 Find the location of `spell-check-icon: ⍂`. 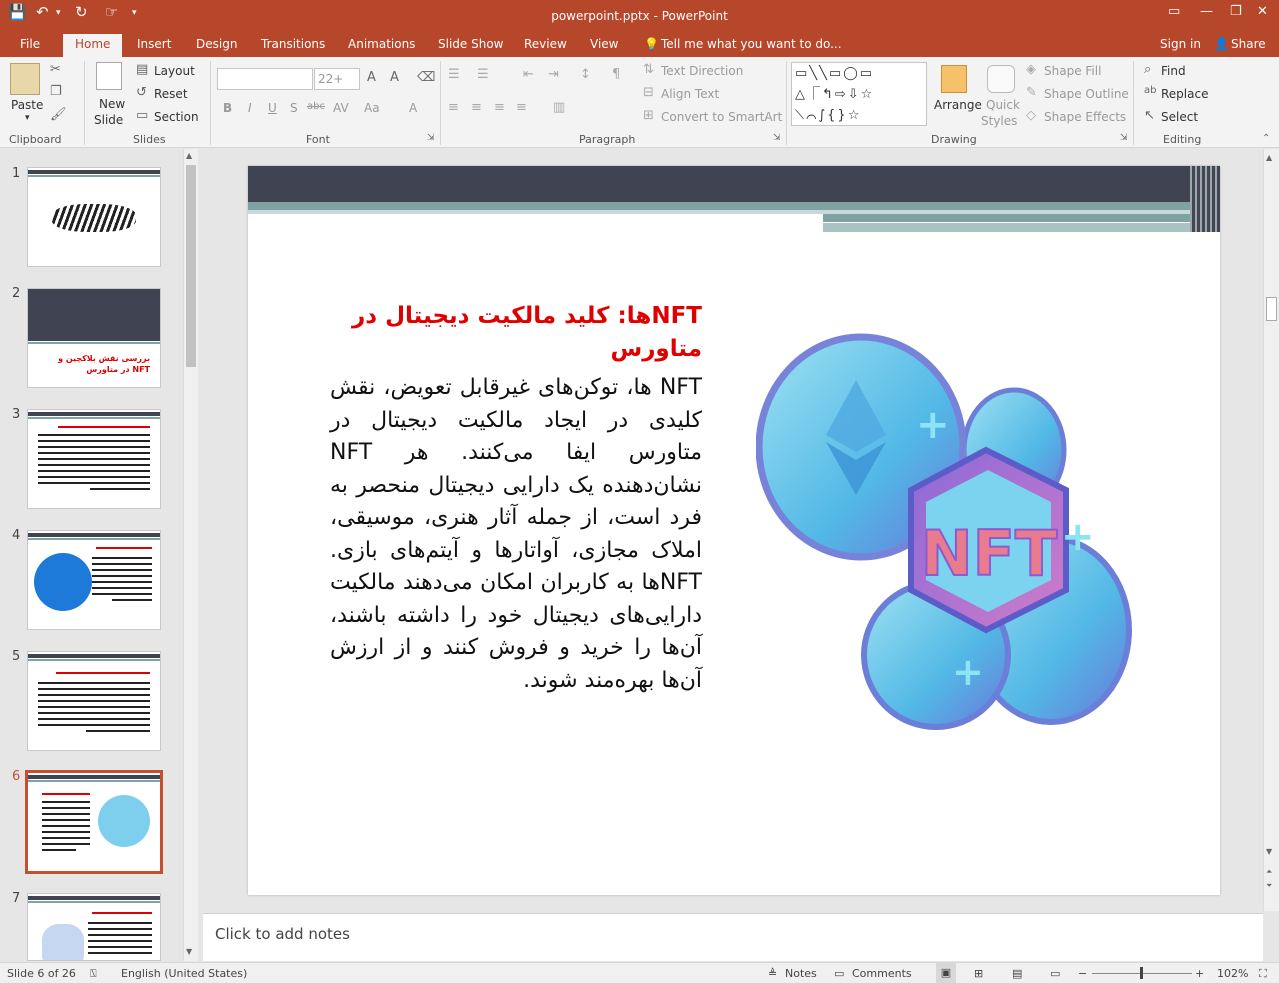

spell-check-icon: ⍂ is located at coordinates (93, 974).